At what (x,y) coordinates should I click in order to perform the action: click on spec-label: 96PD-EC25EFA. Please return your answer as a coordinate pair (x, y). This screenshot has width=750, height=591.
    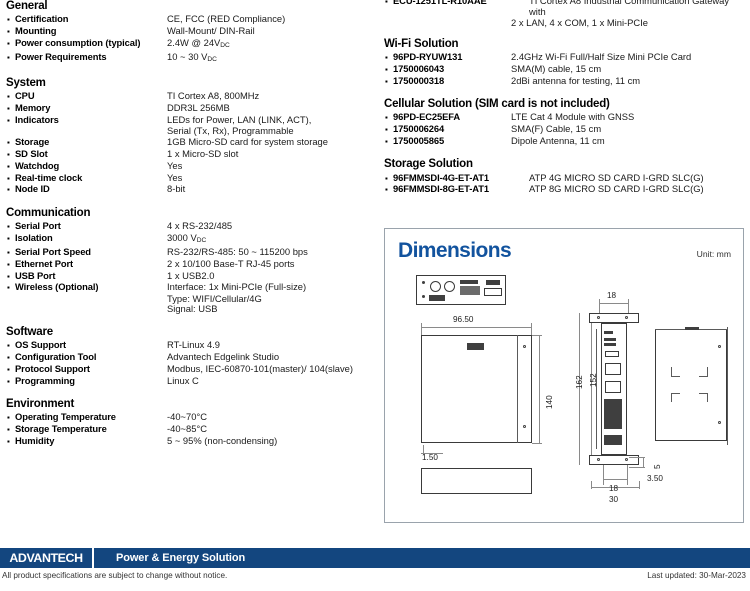
    Looking at the image, I should click on (427, 117).